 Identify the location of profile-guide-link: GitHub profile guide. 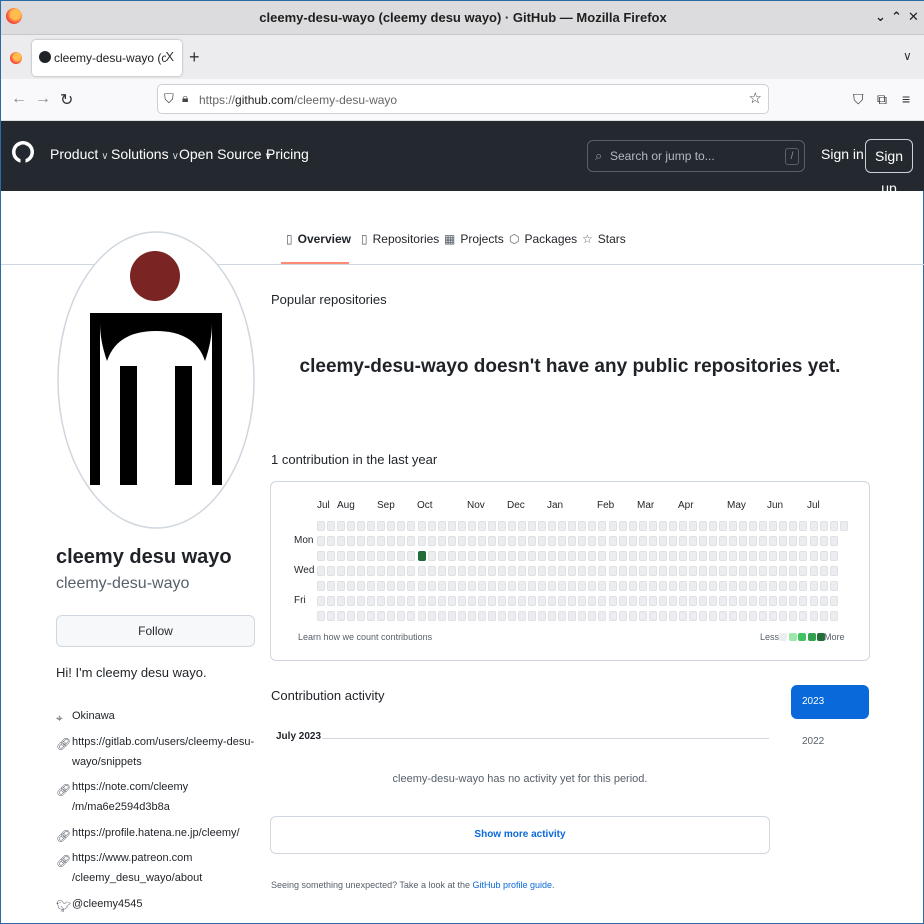
(512, 885).